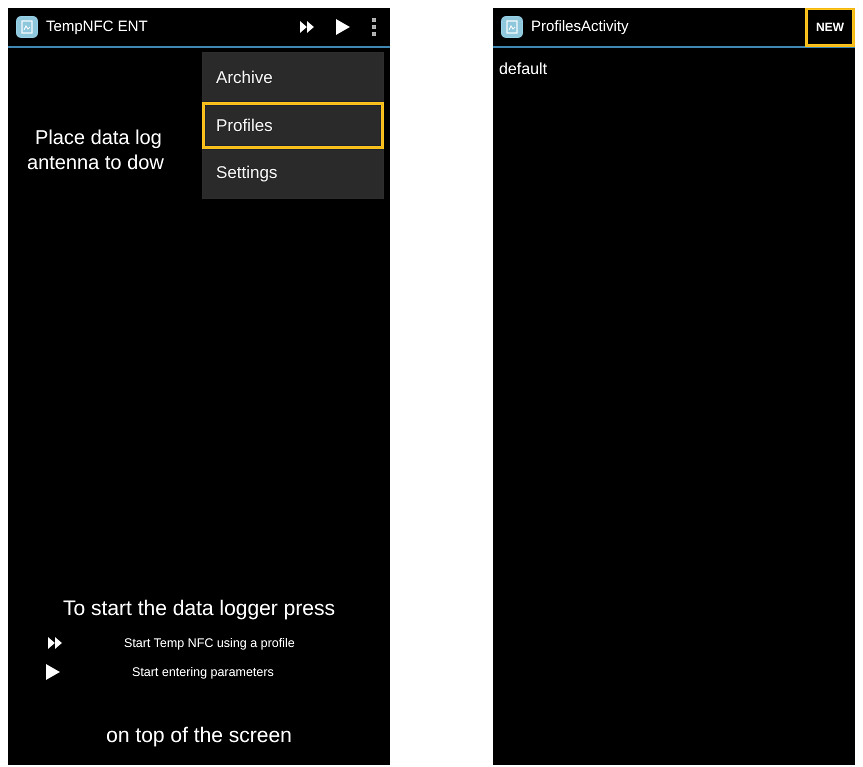 The image size is (863, 767). Describe the element at coordinates (203, 672) in the screenshot. I see `legend-text: Start entering parameters` at that location.